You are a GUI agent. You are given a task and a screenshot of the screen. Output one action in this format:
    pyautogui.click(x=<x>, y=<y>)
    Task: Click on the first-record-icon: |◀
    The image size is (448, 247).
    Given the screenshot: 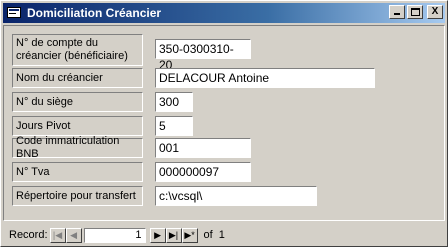 What is the action you would take?
    pyautogui.click(x=57, y=234)
    